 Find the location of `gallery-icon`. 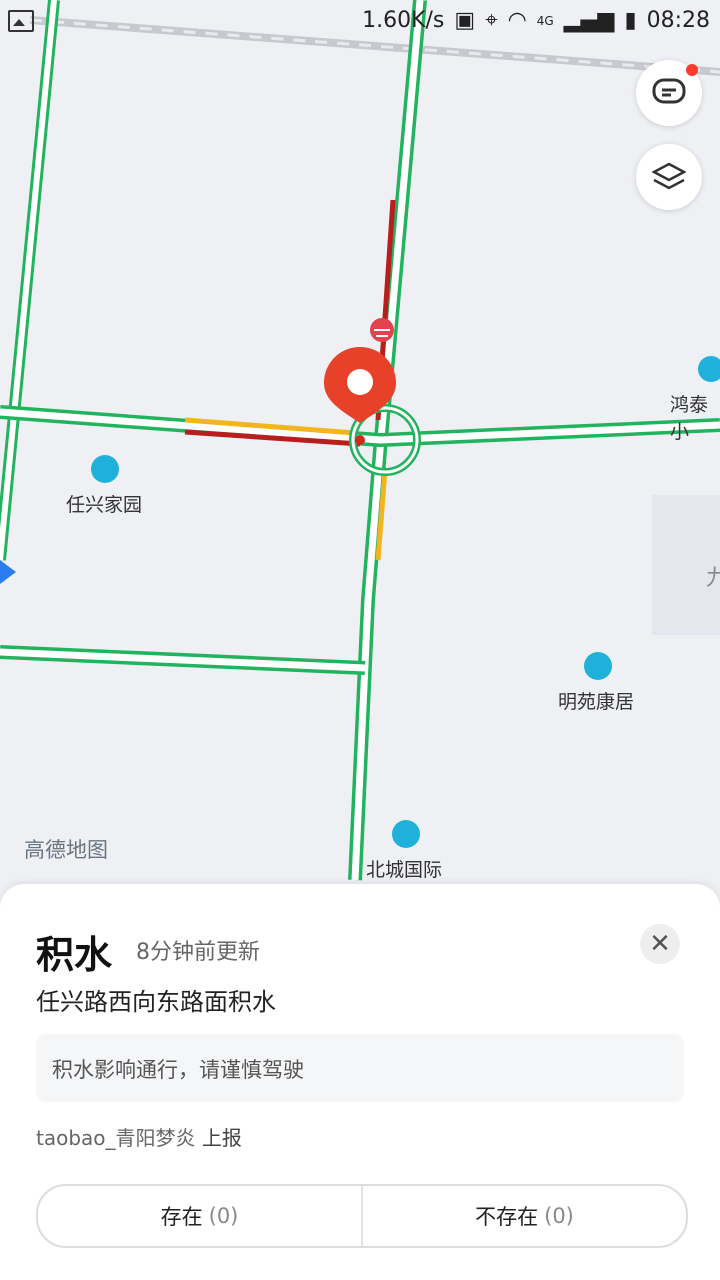

gallery-icon is located at coordinates (21, 21).